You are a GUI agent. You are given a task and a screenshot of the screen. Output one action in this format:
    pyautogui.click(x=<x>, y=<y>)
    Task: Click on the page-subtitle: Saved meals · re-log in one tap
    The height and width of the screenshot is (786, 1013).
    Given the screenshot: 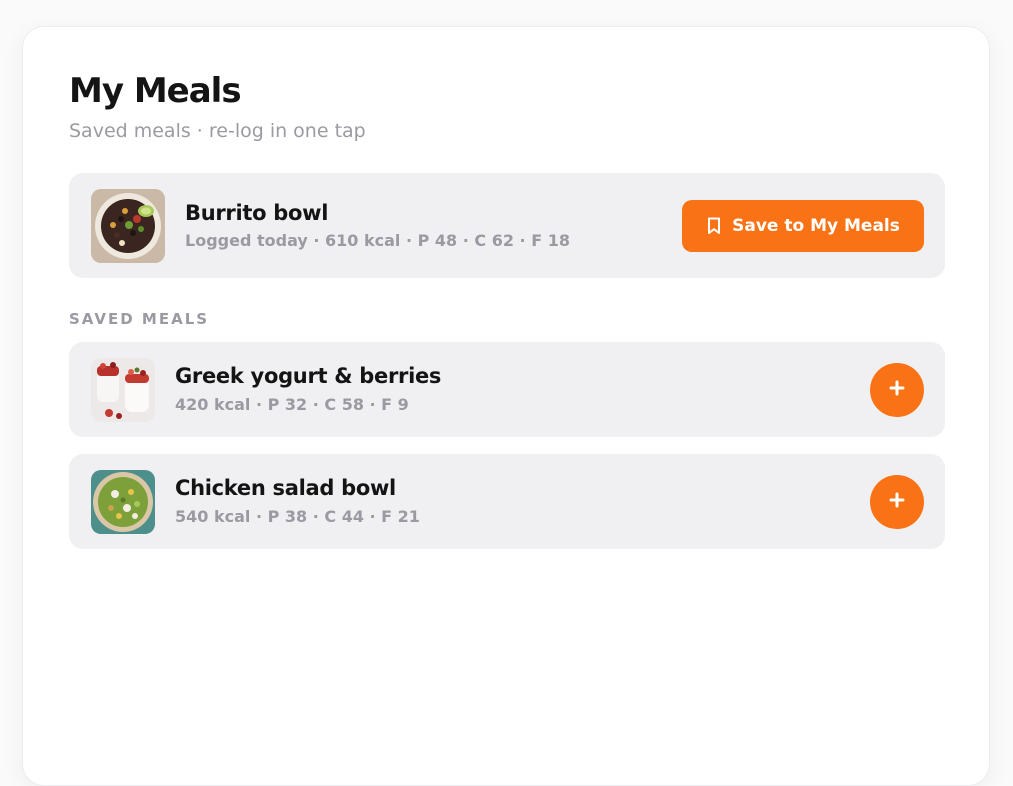 What is the action you would take?
    pyautogui.click(x=217, y=131)
    